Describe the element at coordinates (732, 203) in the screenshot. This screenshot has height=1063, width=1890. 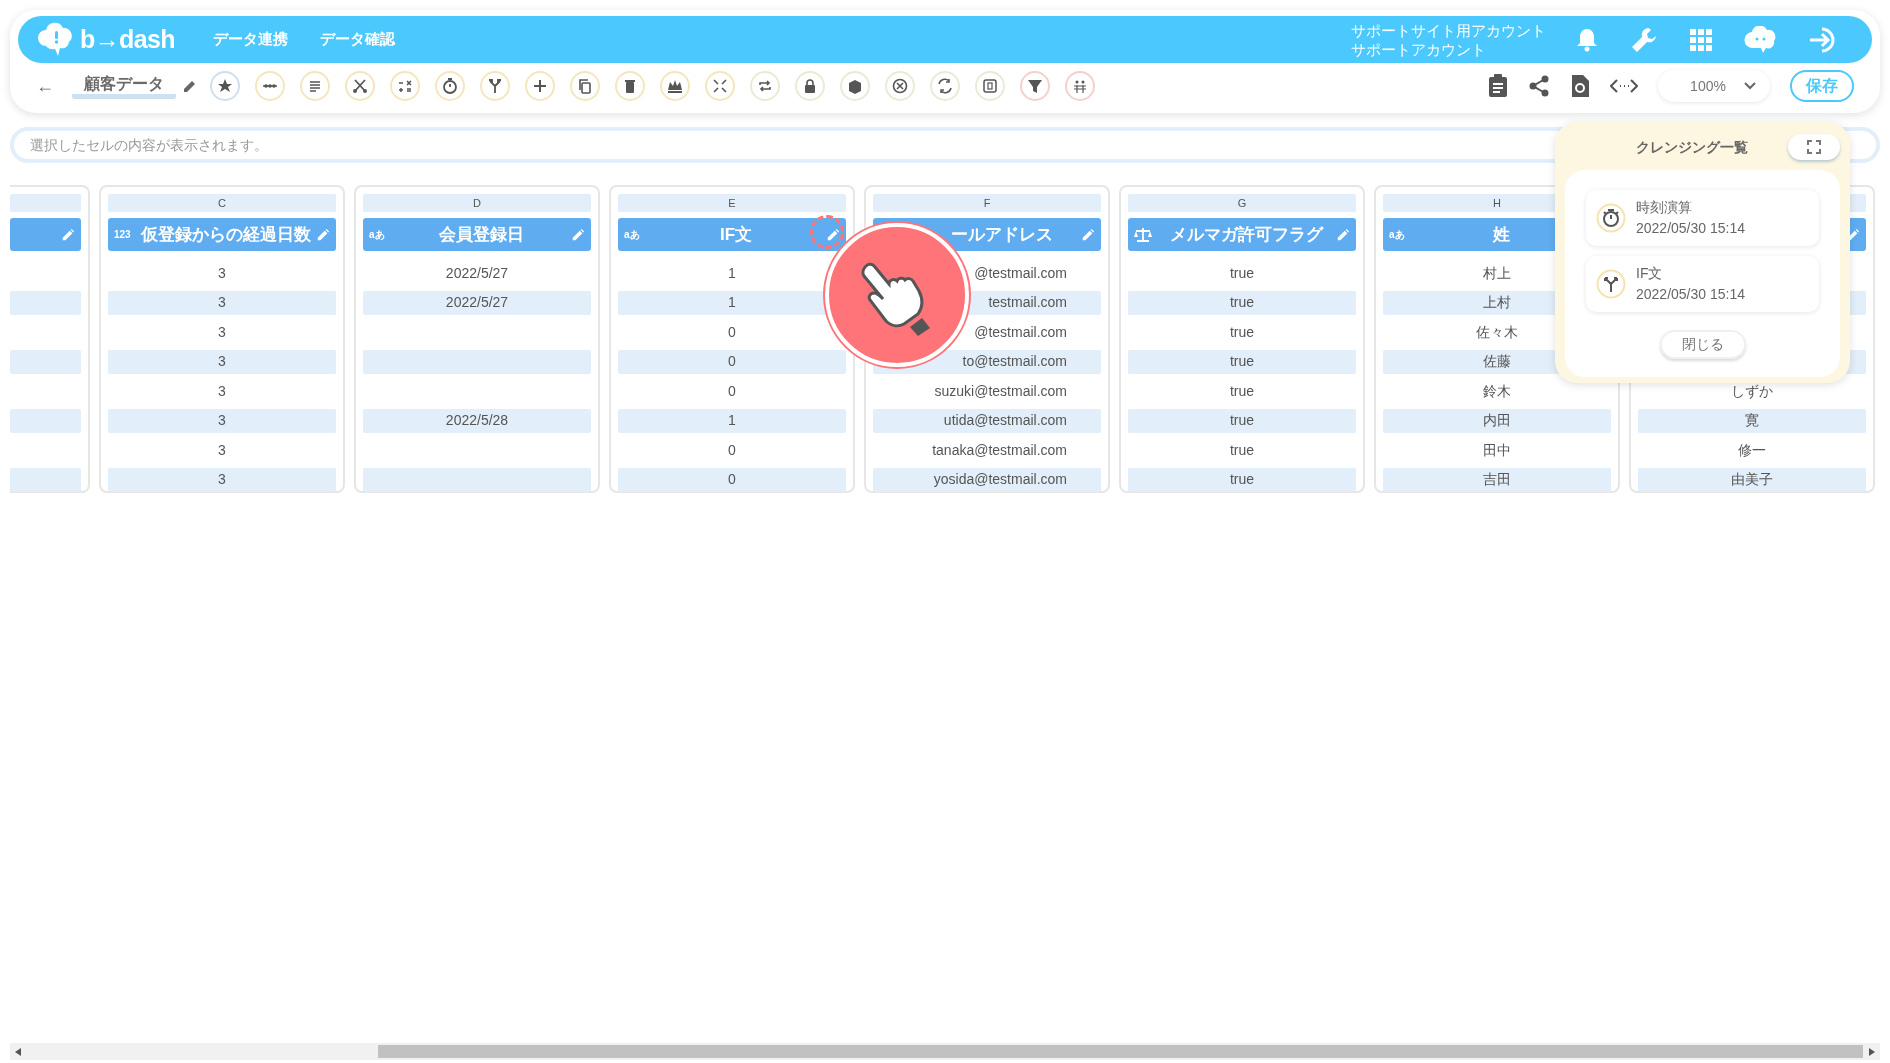
I see `column-letter: E` at that location.